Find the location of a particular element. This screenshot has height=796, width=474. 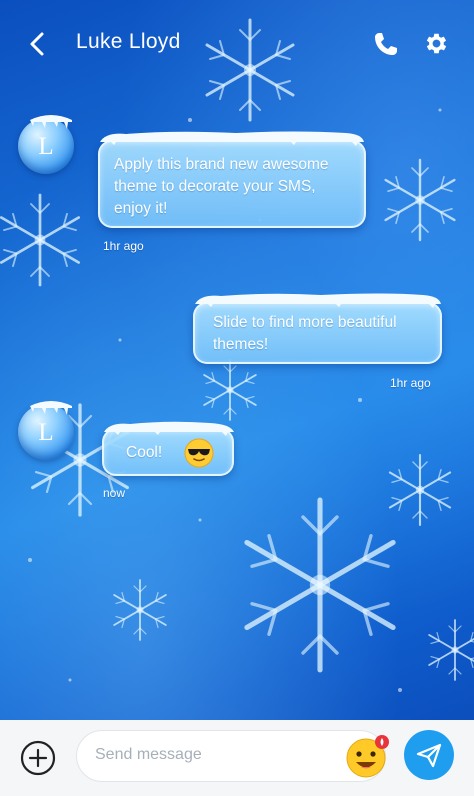

back-arrow-icon is located at coordinates (38, 44).